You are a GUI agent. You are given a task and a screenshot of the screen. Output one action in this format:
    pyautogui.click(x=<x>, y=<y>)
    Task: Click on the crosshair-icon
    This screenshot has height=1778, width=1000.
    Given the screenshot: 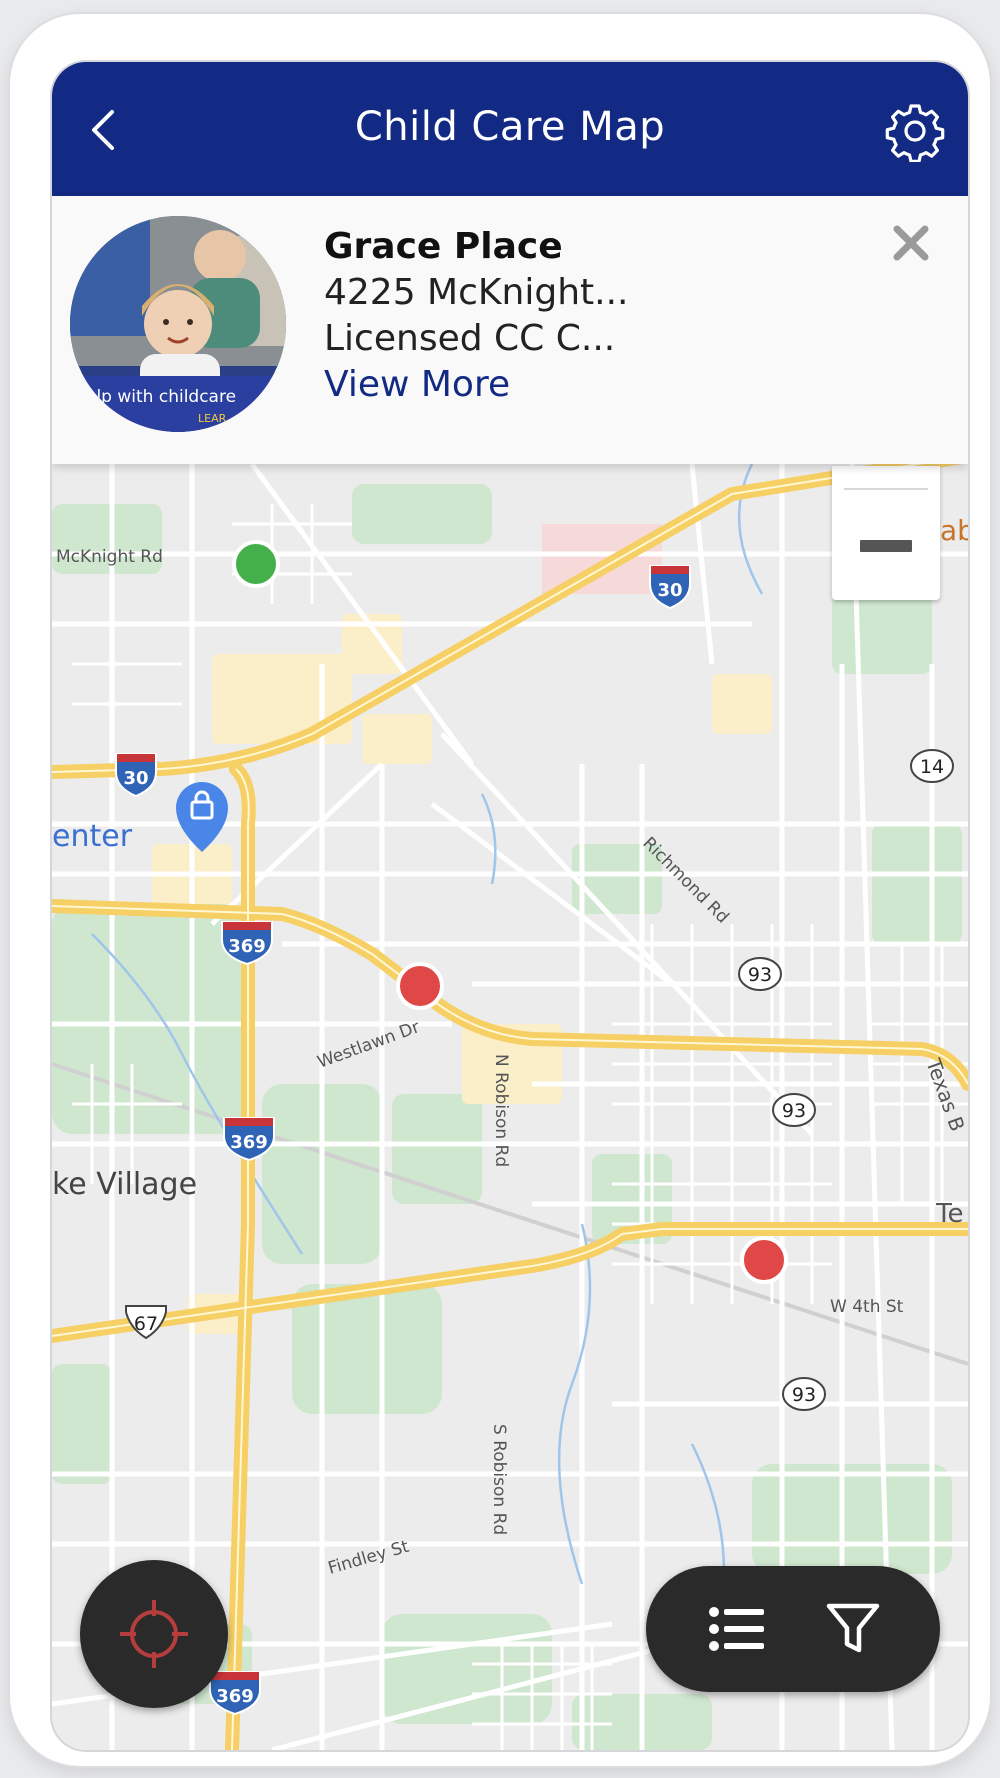 What is the action you would take?
    pyautogui.click(x=154, y=1634)
    